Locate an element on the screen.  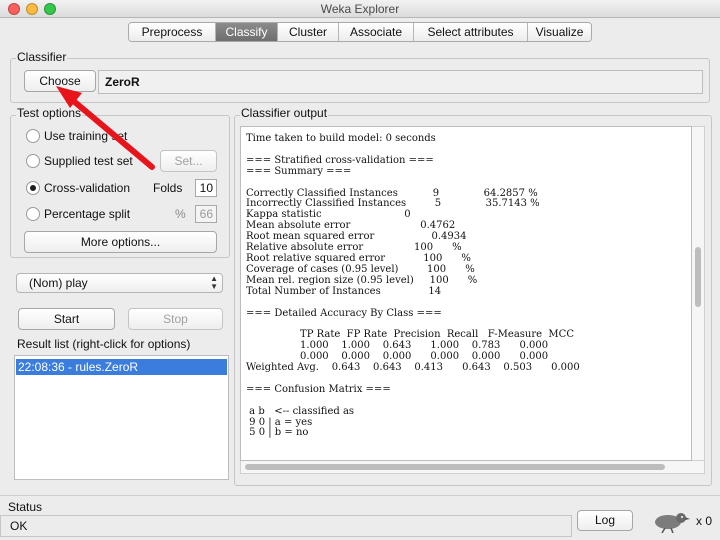
folds-label: Folds is located at coordinates (168, 188).